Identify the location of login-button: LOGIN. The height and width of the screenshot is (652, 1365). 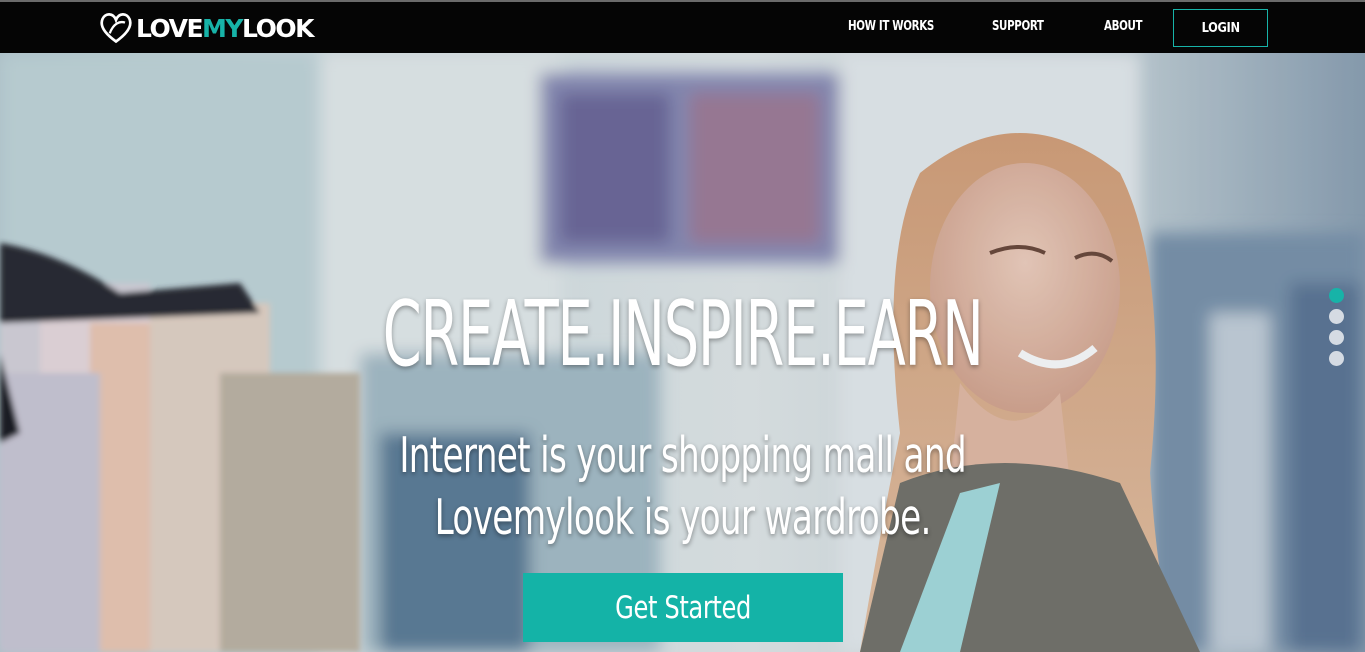
(1220, 28).